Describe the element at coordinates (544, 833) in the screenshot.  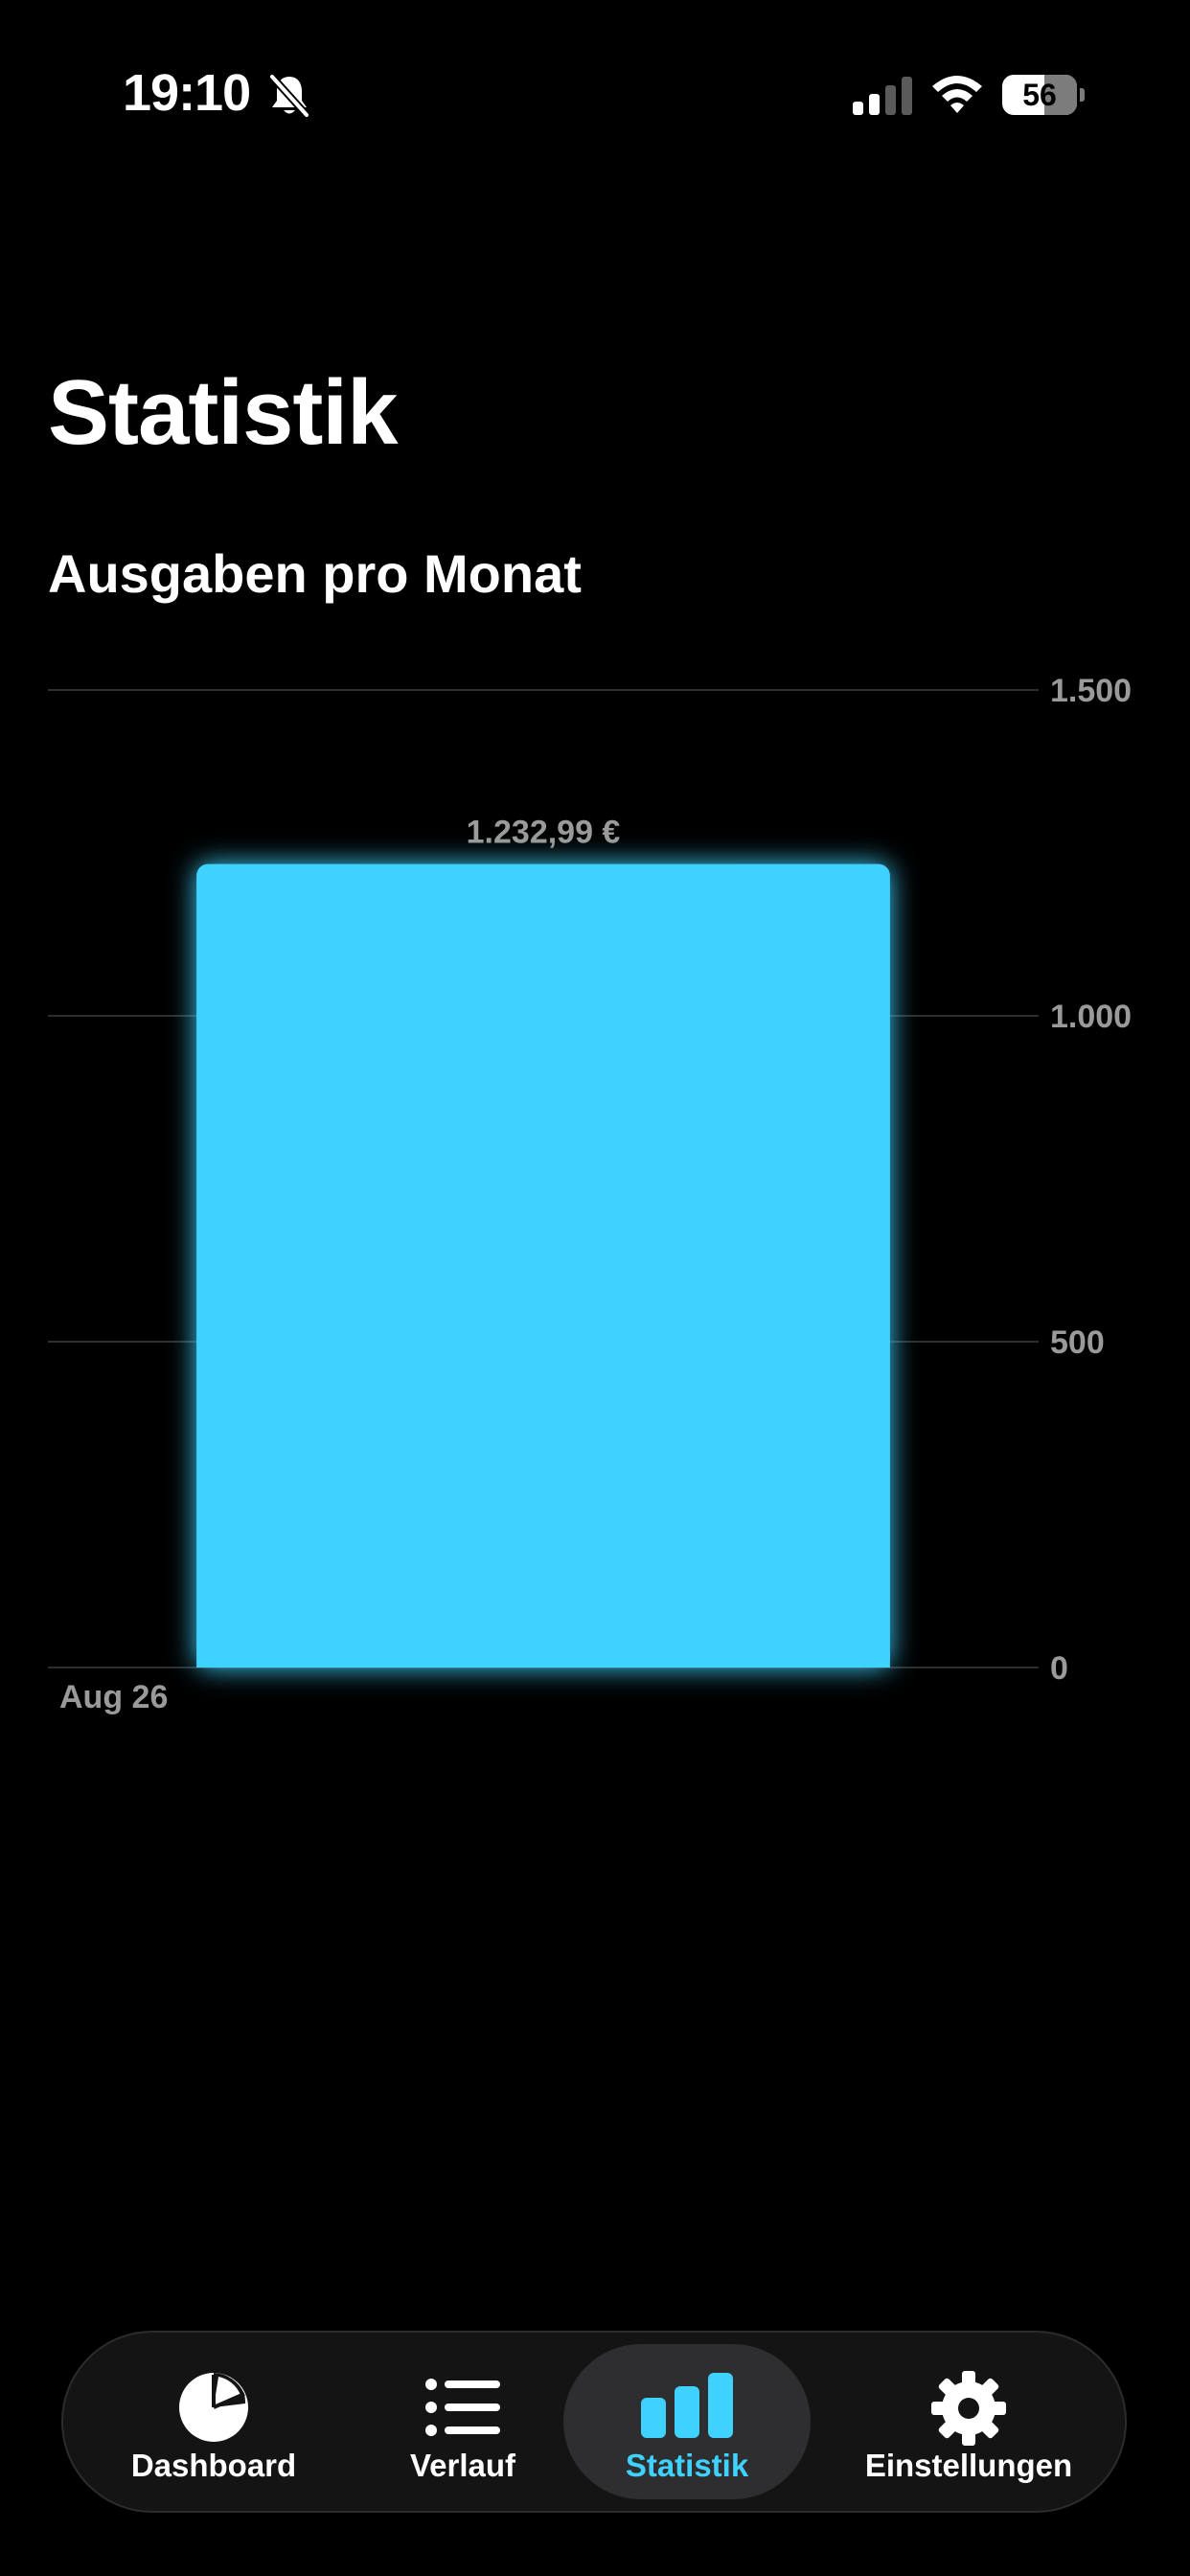
I see `bar-value-label: 1.232,99 €` at that location.